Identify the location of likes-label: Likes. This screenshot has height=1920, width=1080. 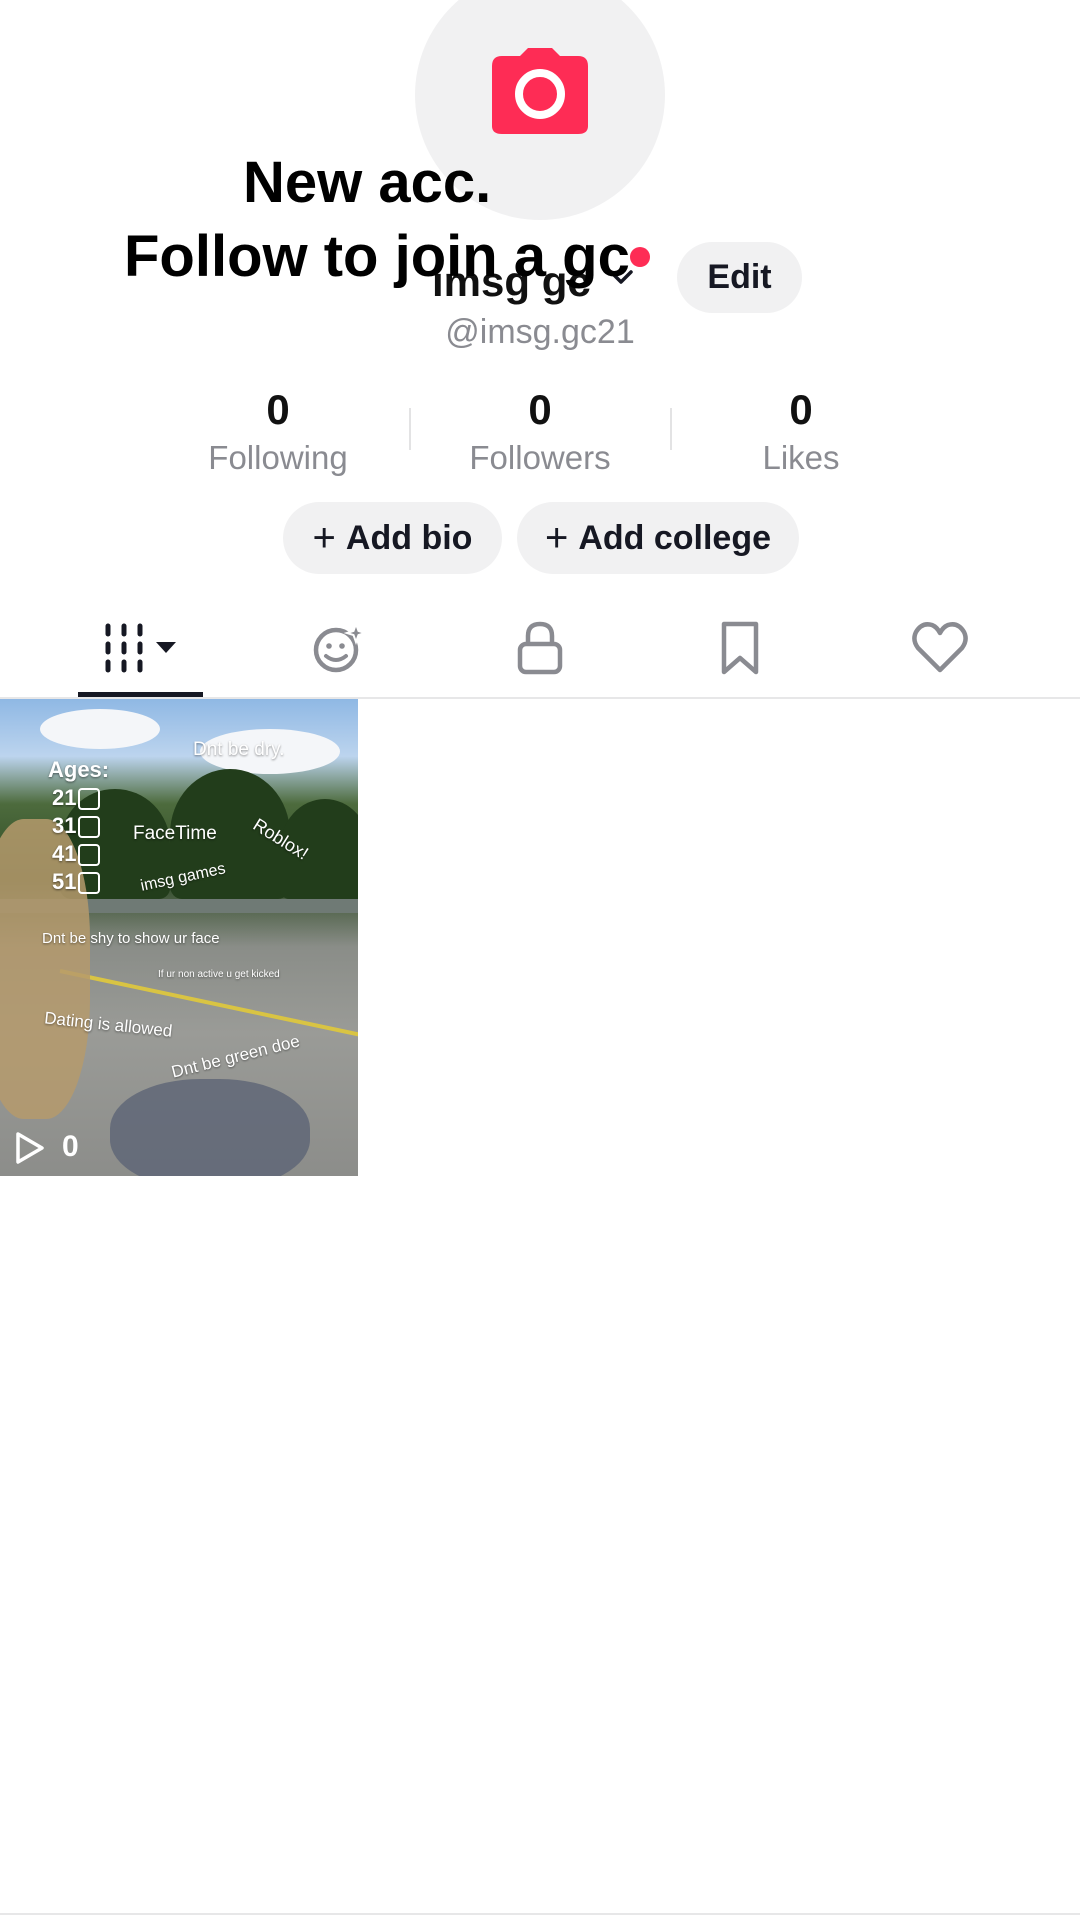
(801, 457).